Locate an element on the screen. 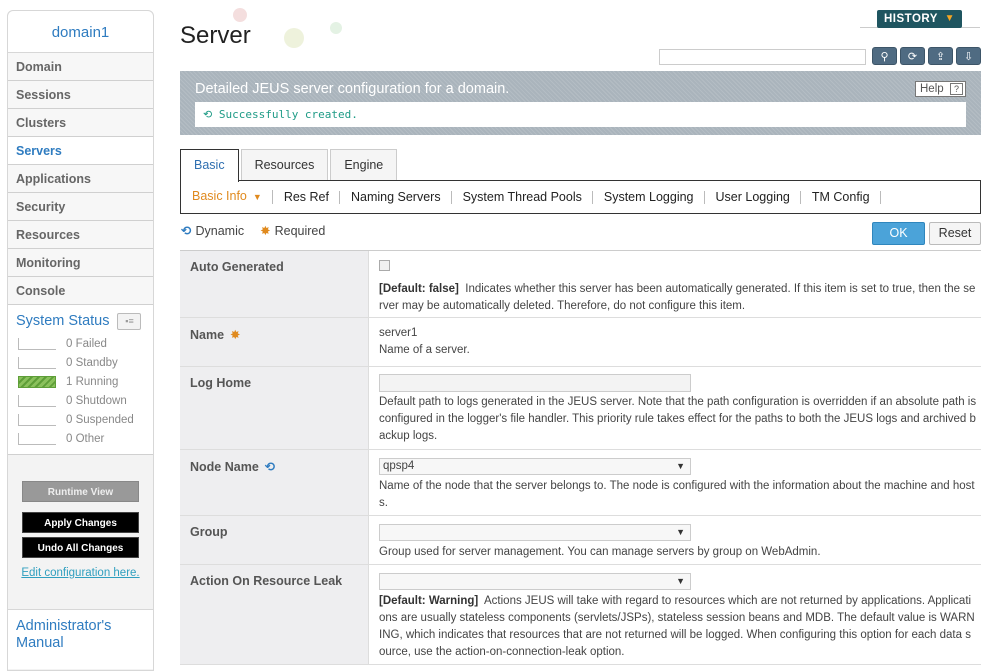 This screenshot has width=989, height=671. subtab-basic-info: Basic Info ▼ is located at coordinates (232, 197).